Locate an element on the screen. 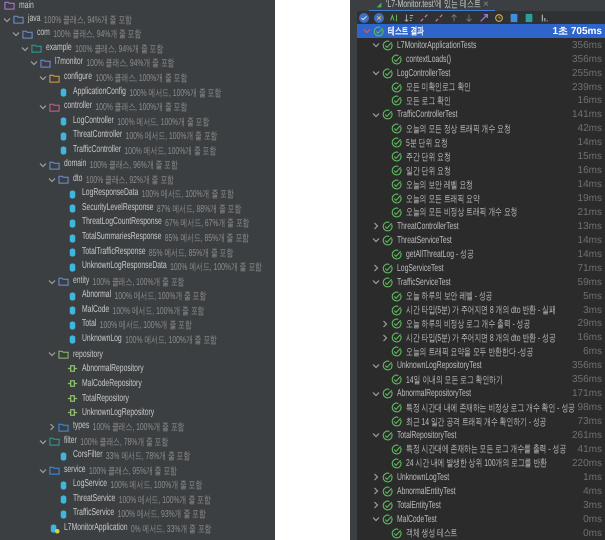 The height and width of the screenshot is (540, 605). tree-item-name: MalCodeRepository is located at coordinates (112, 383).